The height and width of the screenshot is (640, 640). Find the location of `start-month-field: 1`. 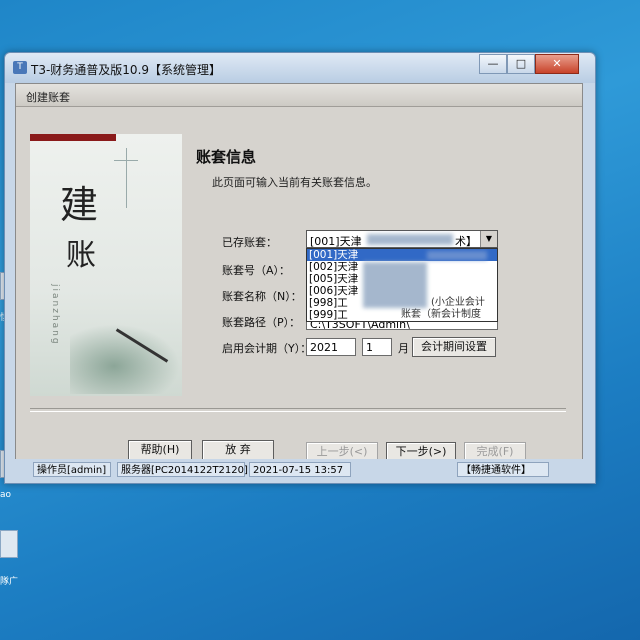

start-month-field: 1 is located at coordinates (377, 347).